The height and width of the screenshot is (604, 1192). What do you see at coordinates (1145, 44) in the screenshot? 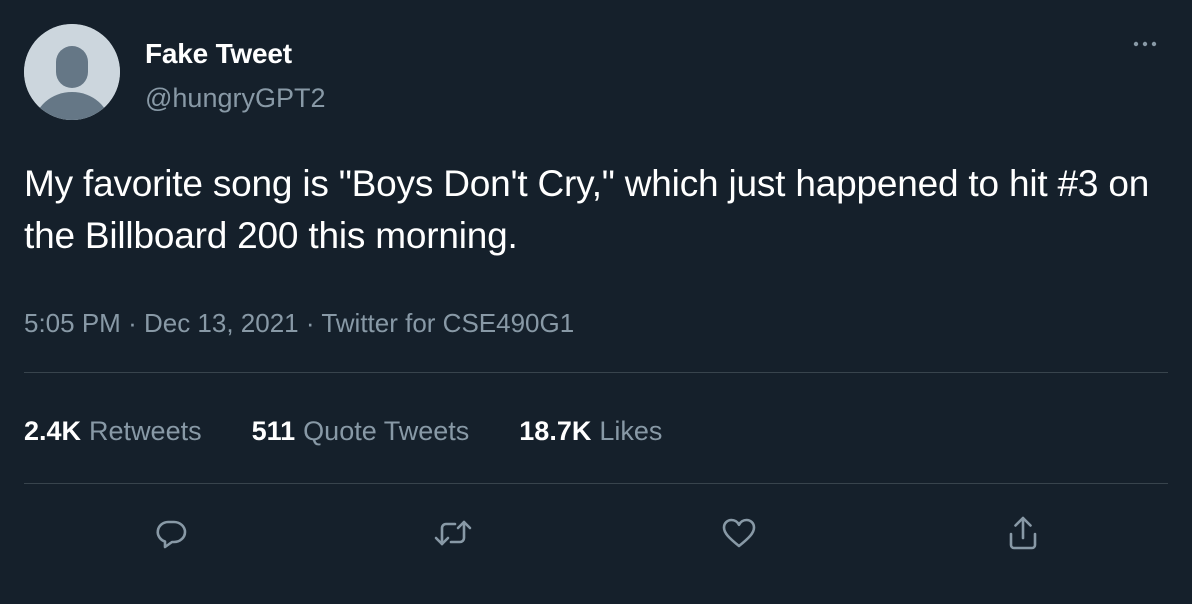
I see `more-options-icon` at bounding box center [1145, 44].